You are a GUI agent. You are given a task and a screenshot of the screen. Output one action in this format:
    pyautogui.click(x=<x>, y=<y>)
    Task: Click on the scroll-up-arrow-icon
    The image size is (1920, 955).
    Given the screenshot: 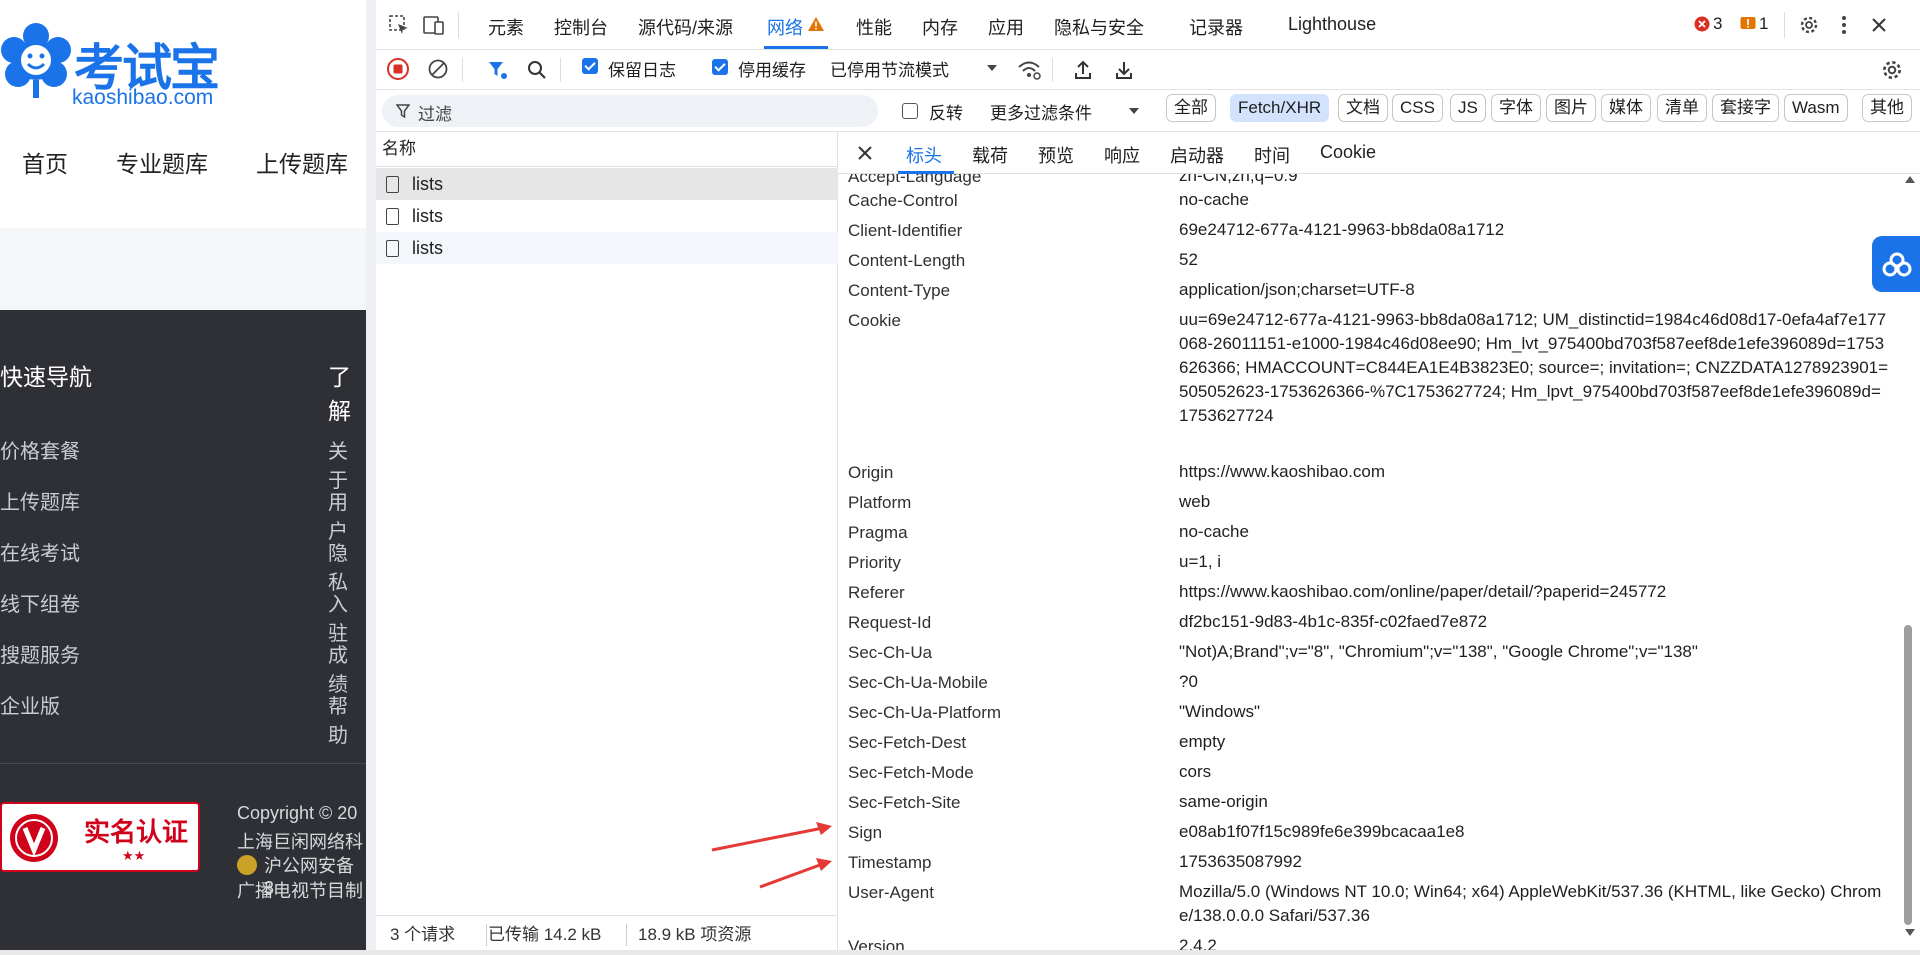 What is the action you would take?
    pyautogui.click(x=1910, y=179)
    